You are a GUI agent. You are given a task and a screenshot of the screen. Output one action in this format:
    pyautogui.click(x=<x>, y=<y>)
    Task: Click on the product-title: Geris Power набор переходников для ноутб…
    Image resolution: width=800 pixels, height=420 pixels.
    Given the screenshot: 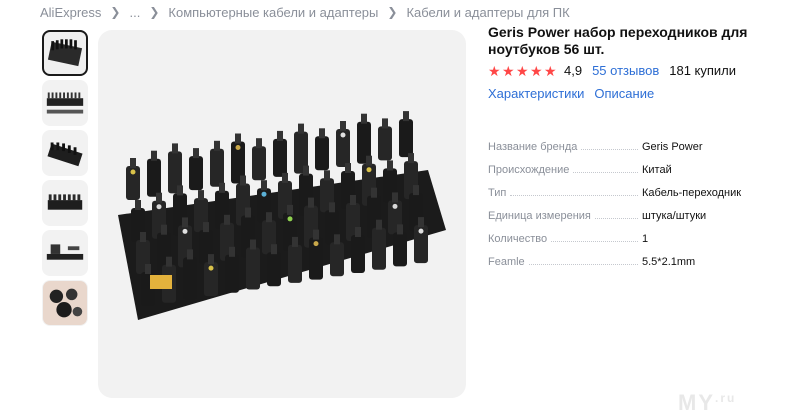 What is the action you would take?
    pyautogui.click(x=618, y=40)
    